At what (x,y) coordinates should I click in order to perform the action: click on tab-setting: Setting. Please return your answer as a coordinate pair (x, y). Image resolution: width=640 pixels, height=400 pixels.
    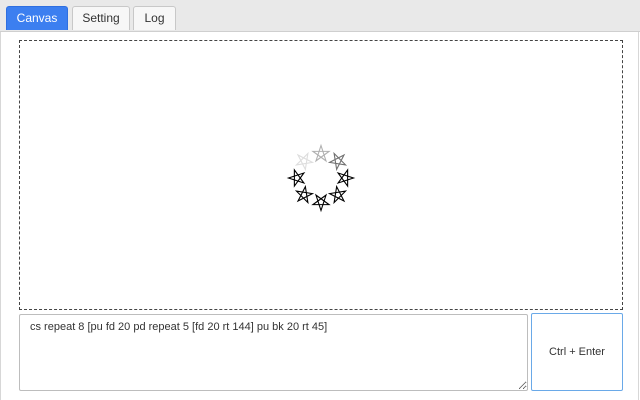
    Looking at the image, I should click on (101, 18).